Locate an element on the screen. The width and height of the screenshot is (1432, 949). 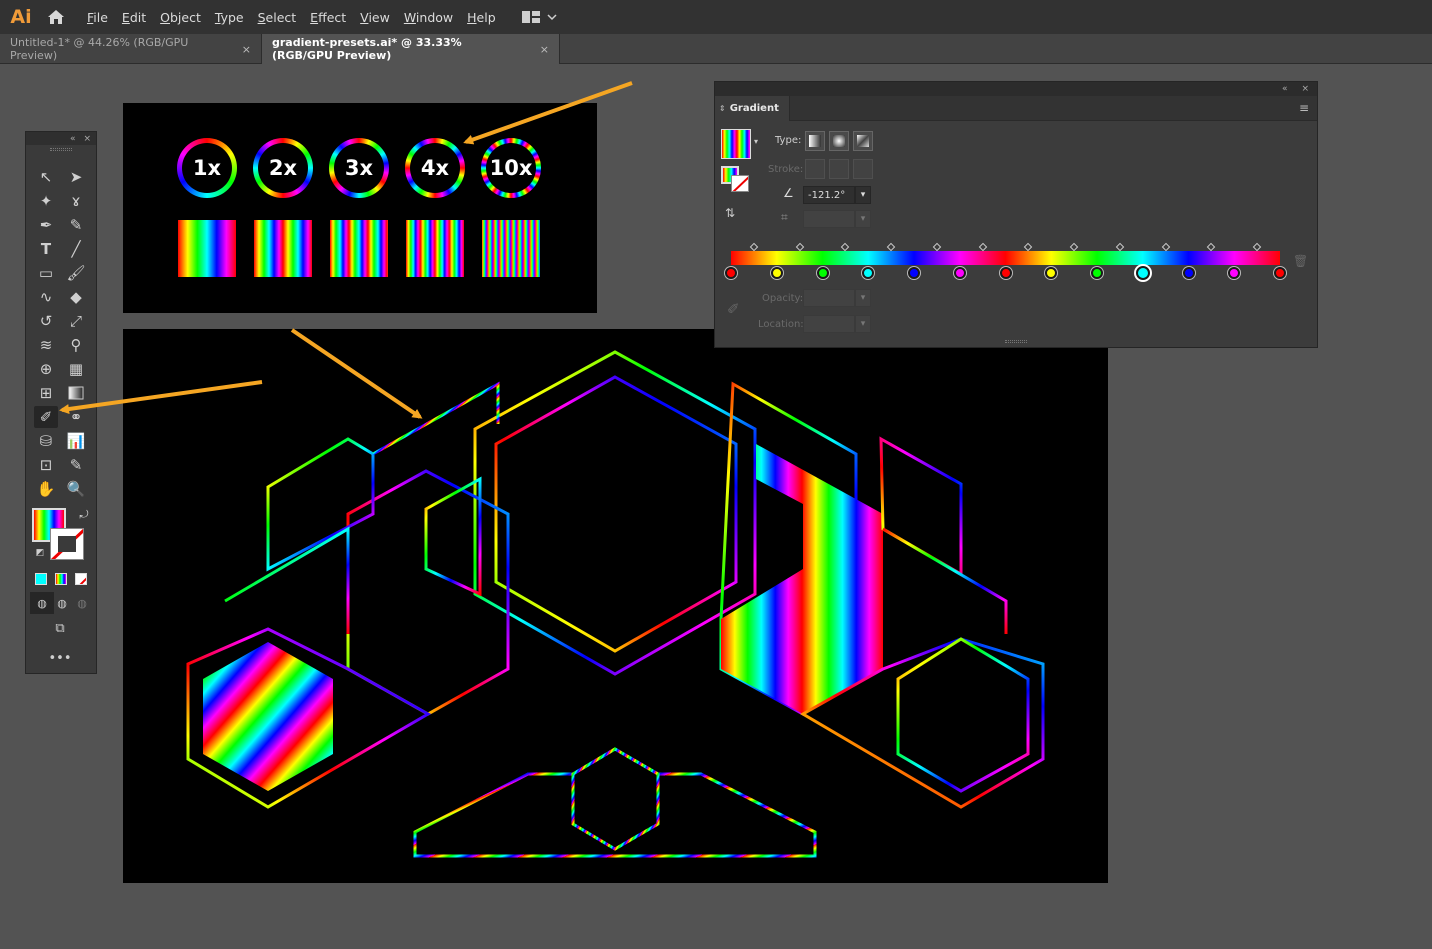
scale-tool-icon: ⤢ is located at coordinates (76, 321).